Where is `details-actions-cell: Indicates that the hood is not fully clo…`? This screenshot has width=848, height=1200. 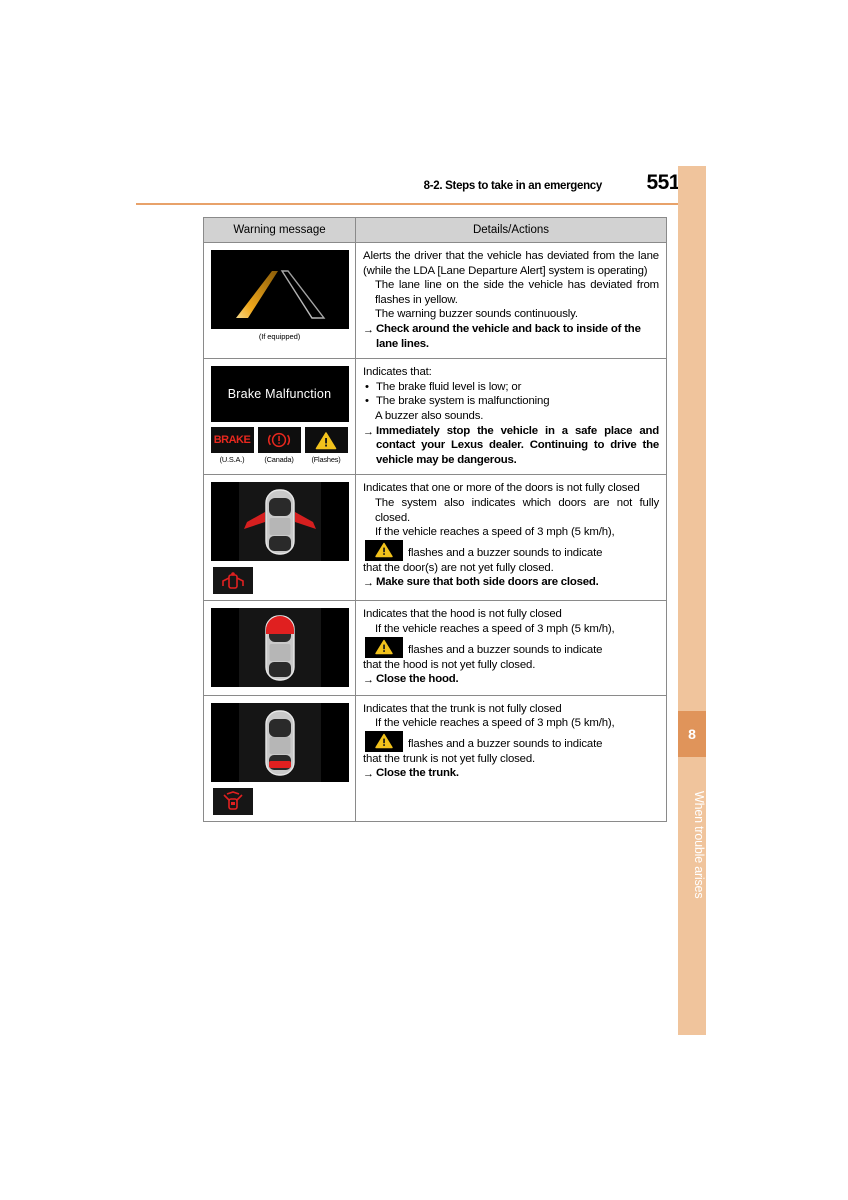 details-actions-cell: Indicates that the hood is not fully clo… is located at coordinates (511, 647).